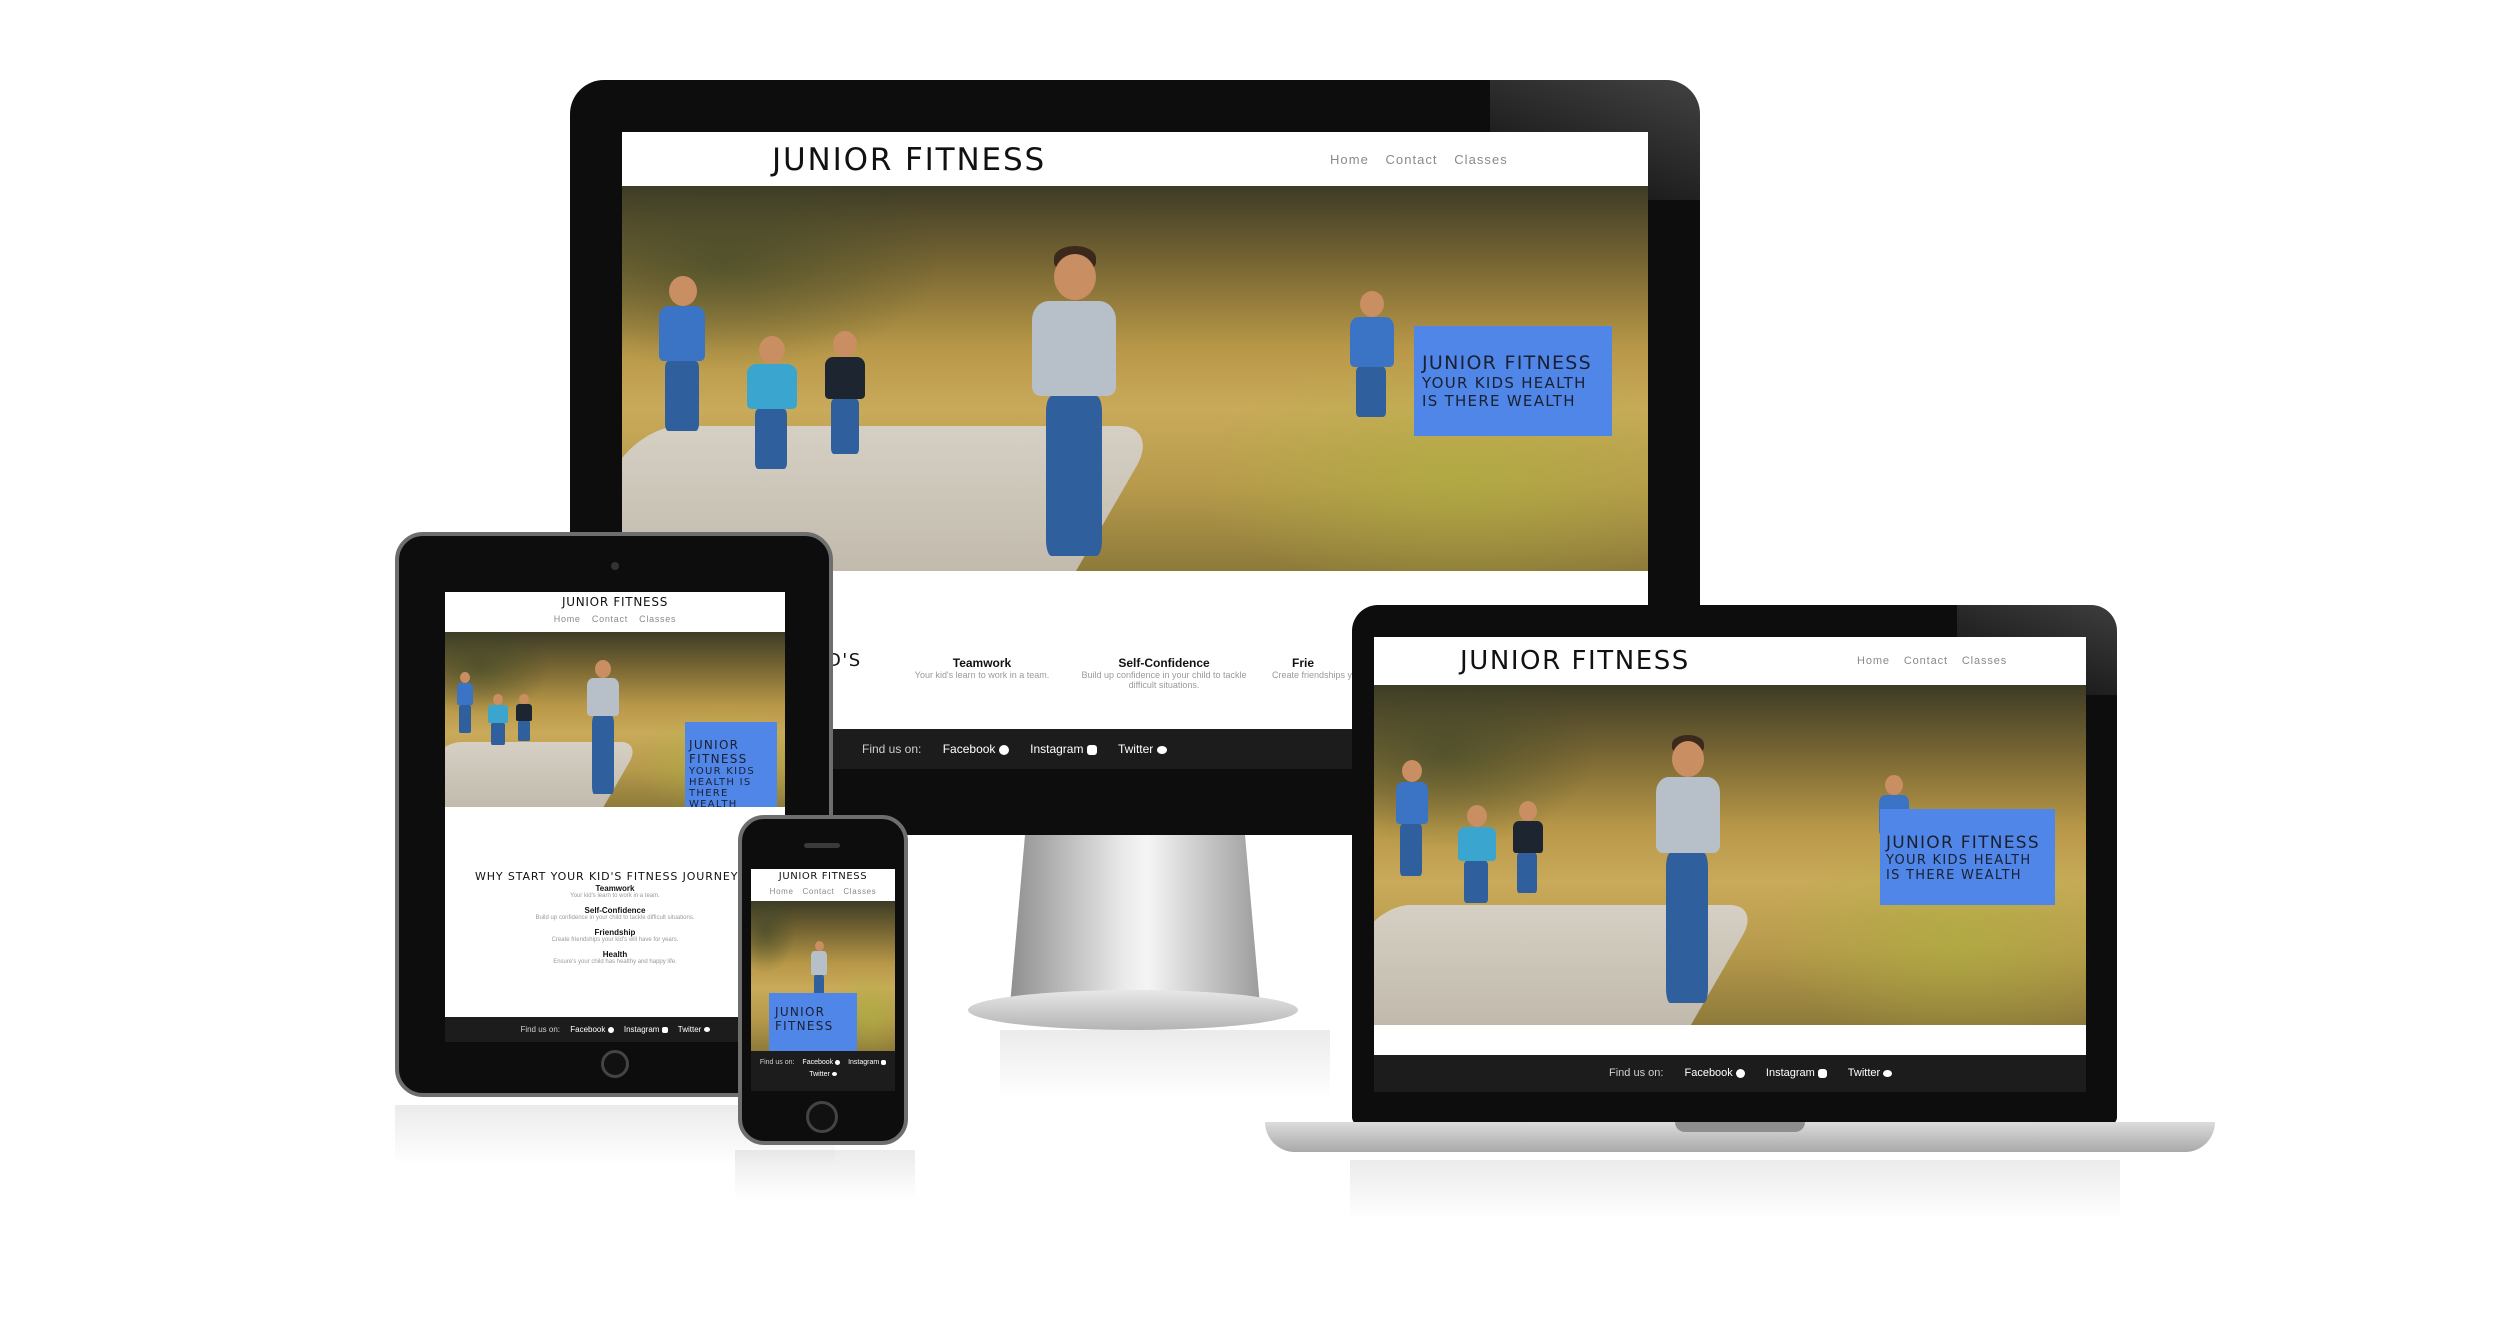 The image size is (2520, 1334). Describe the element at coordinates (1135, 920) in the screenshot. I see `monitor-stand-neck` at that location.